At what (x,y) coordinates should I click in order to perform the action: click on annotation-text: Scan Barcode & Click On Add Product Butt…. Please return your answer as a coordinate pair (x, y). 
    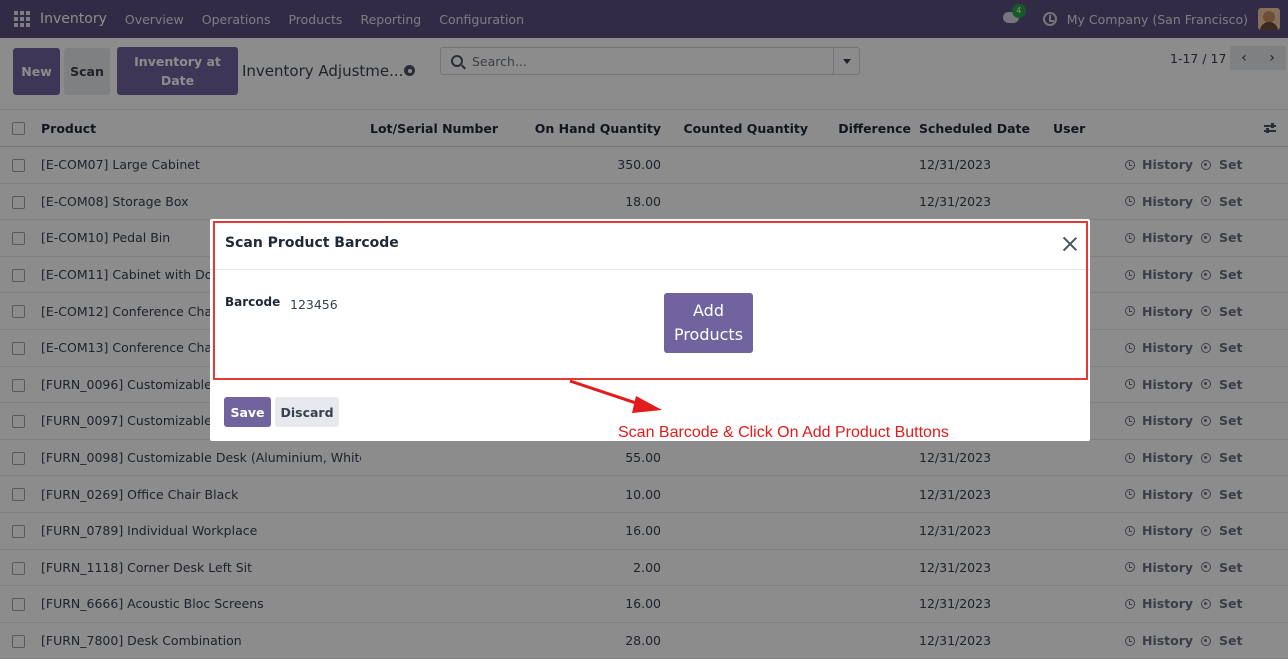
    Looking at the image, I should click on (783, 432).